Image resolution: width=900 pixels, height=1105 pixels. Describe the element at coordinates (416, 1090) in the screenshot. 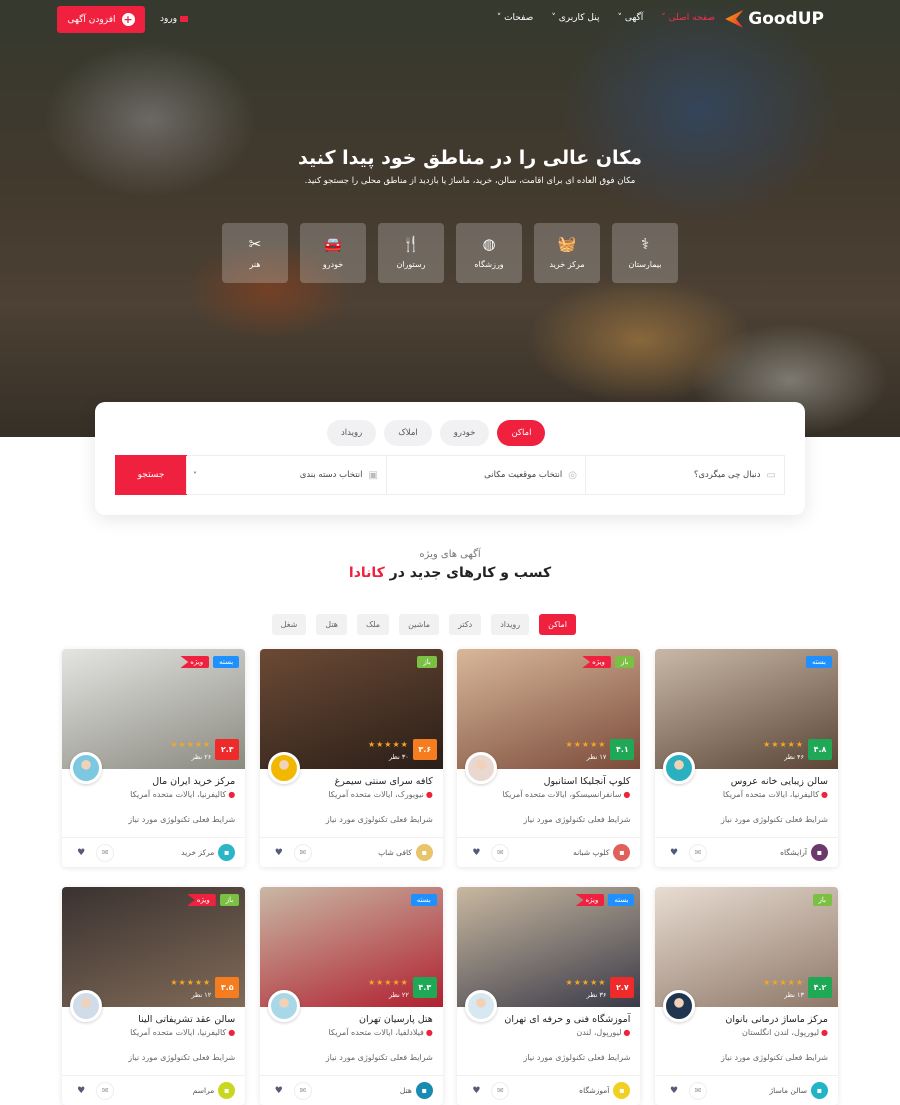

I see `category-link: ▪ هتل` at that location.